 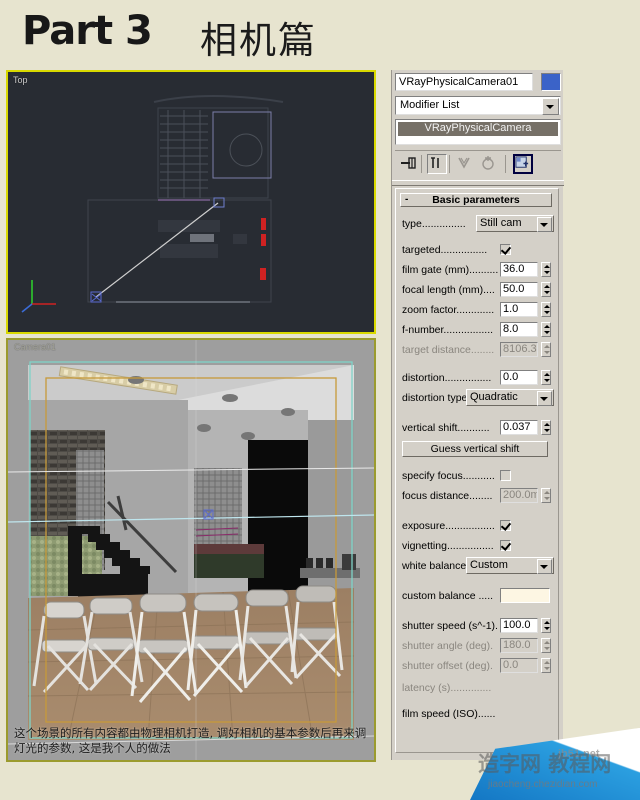 I want to click on shutter-speed-spinner, so click(x=546, y=625).